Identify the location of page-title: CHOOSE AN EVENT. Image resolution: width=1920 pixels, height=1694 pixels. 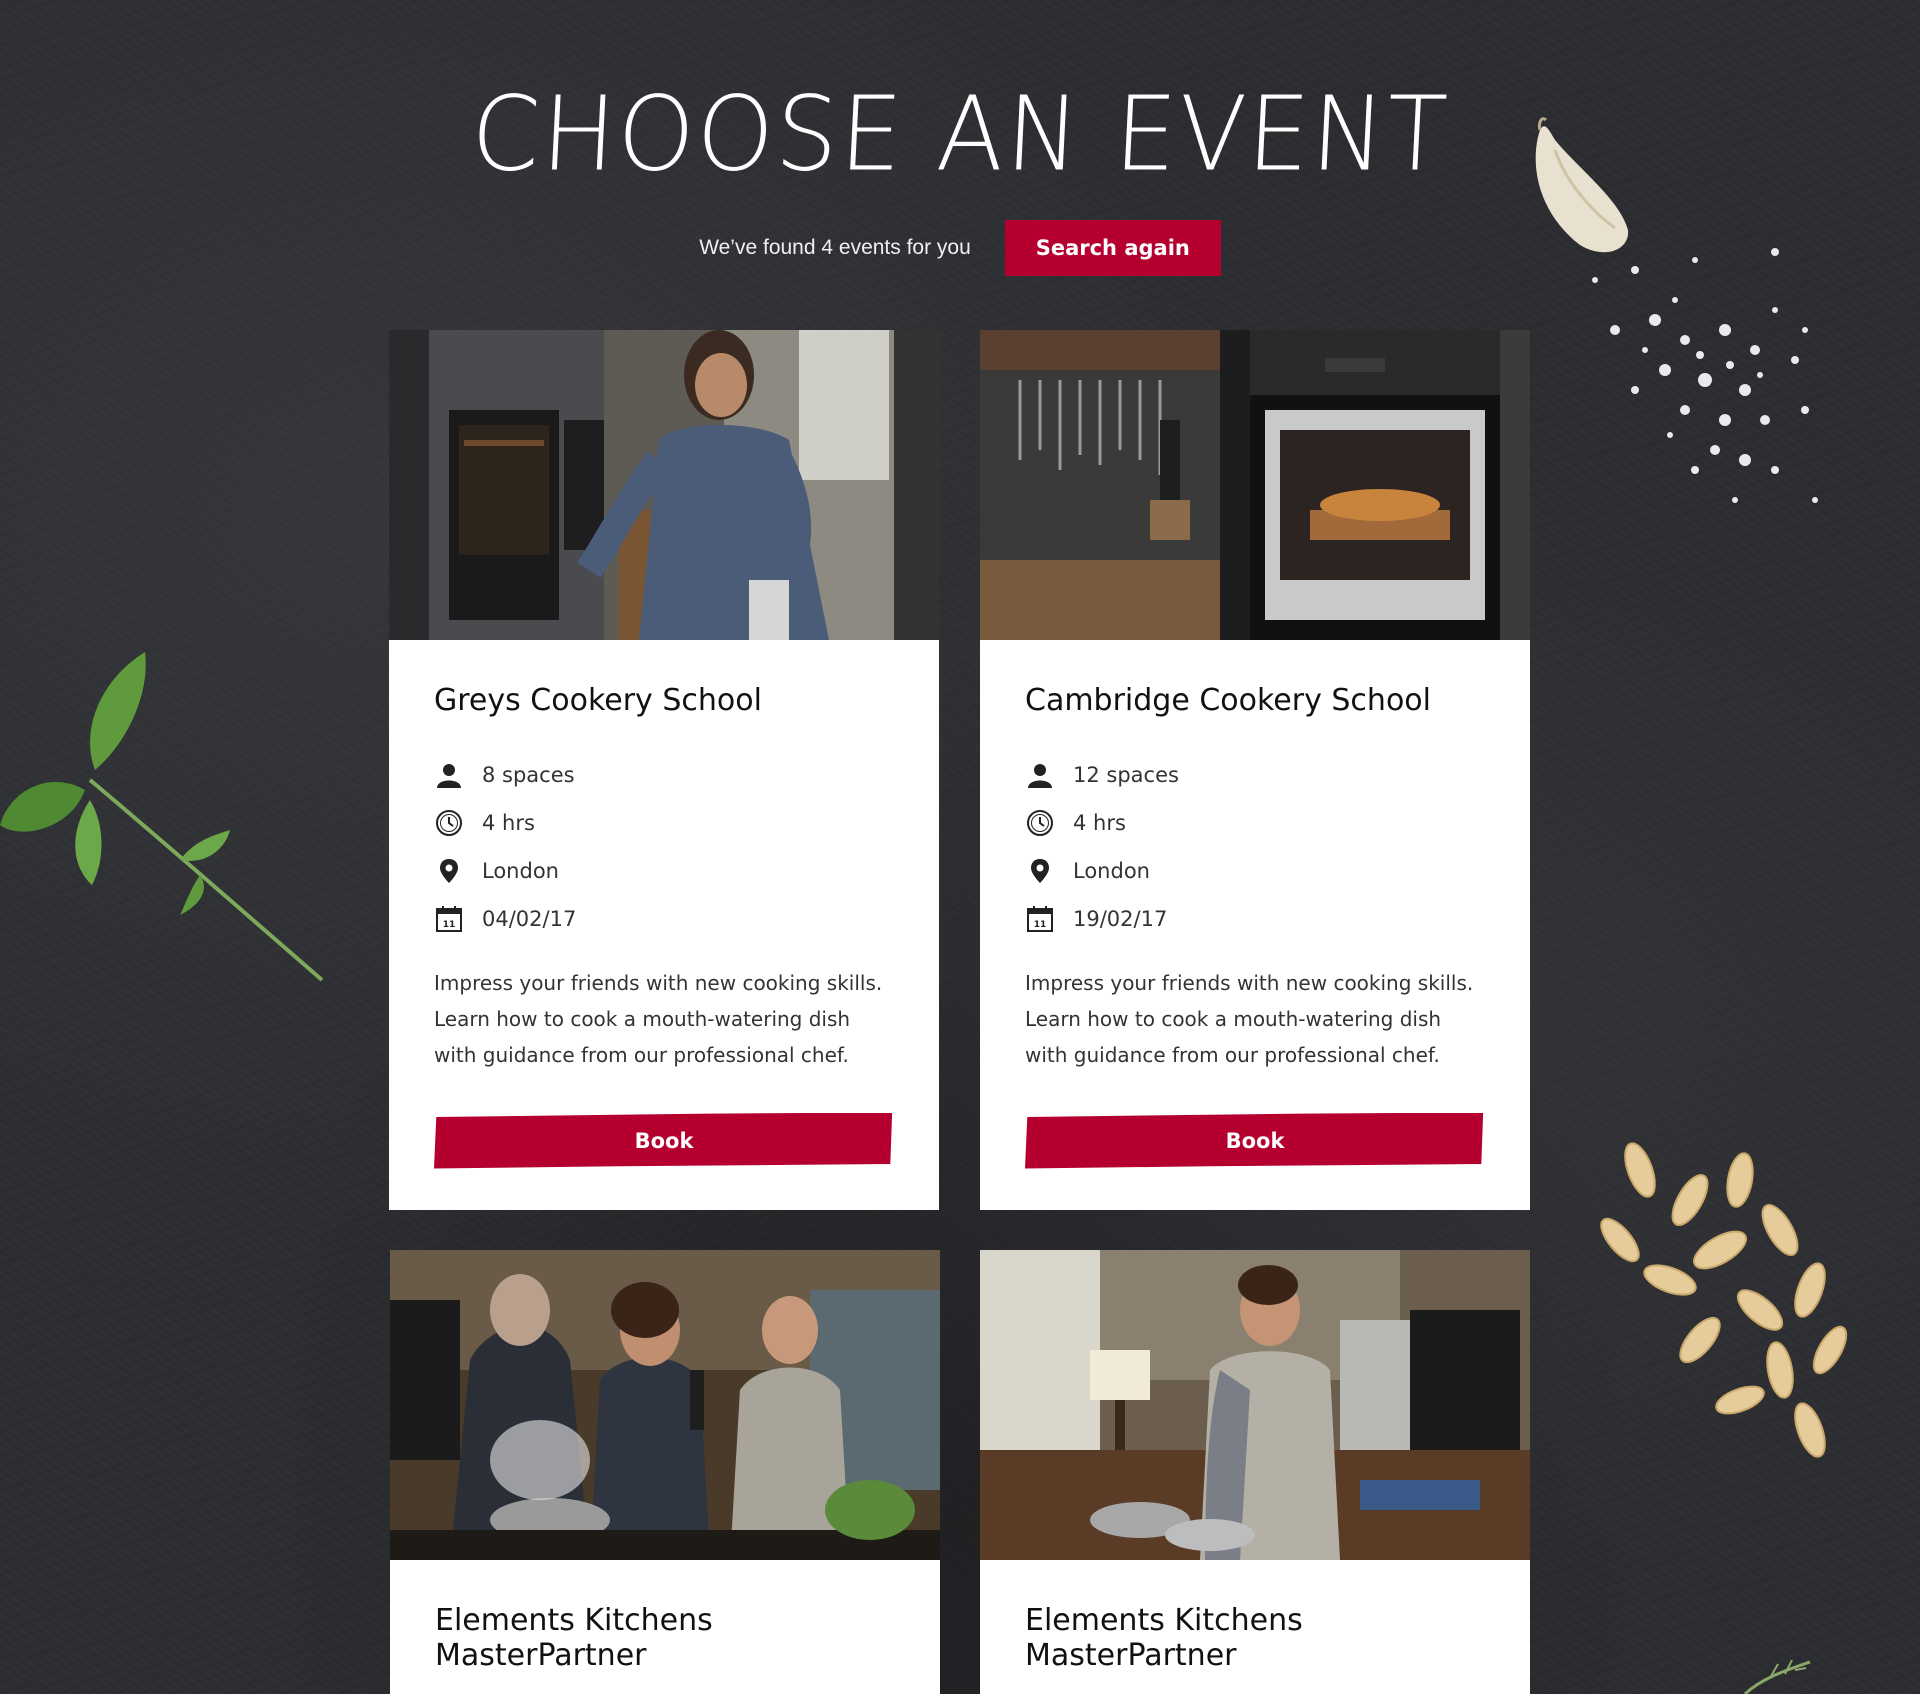
(960, 135).